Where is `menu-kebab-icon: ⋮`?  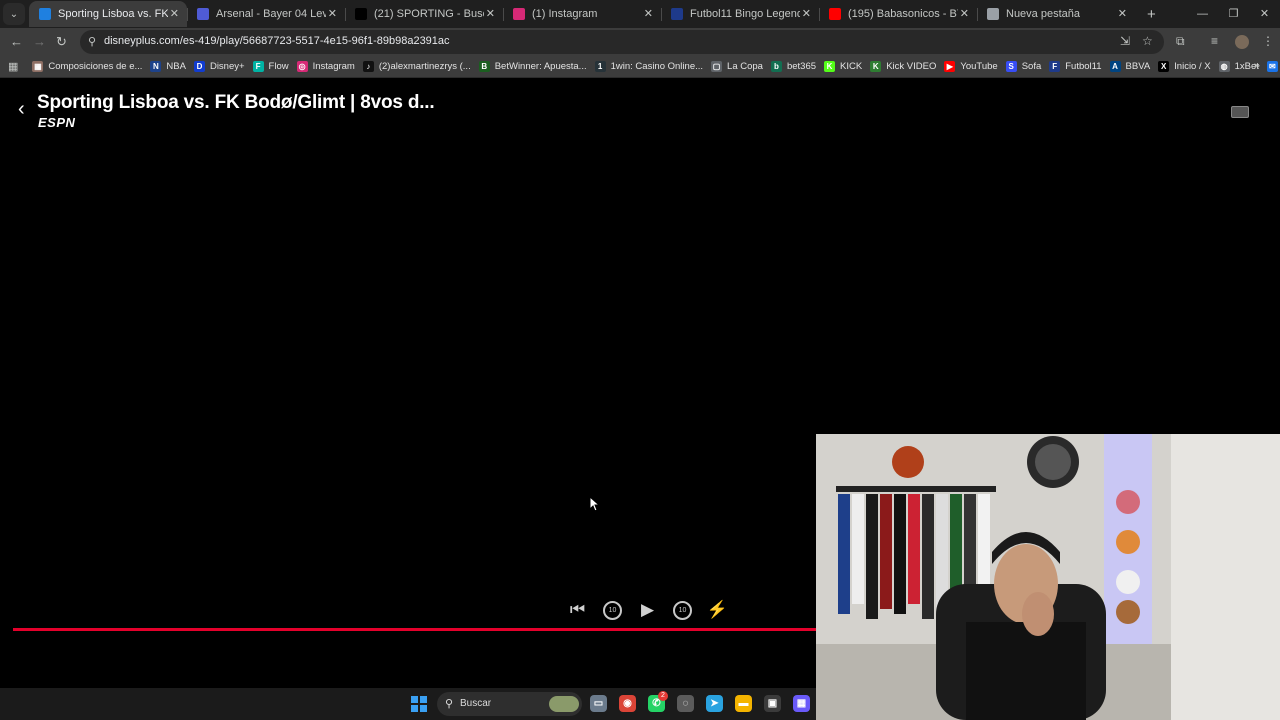 menu-kebab-icon: ⋮ is located at coordinates (1268, 41).